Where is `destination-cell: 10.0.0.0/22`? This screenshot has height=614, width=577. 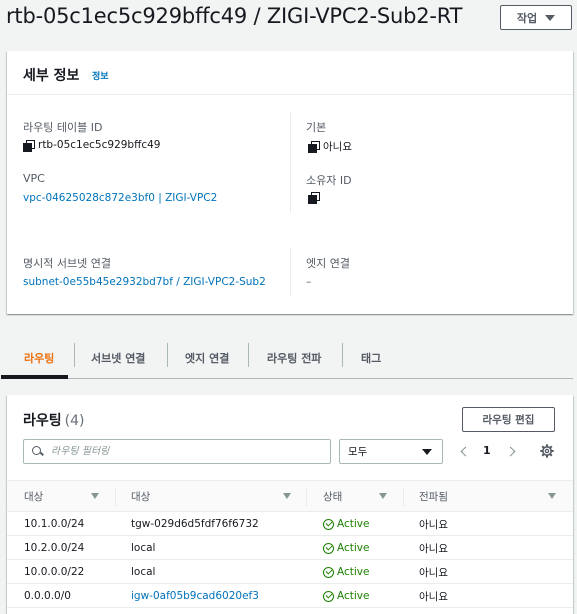 destination-cell: 10.0.0.0/22 is located at coordinates (54, 572).